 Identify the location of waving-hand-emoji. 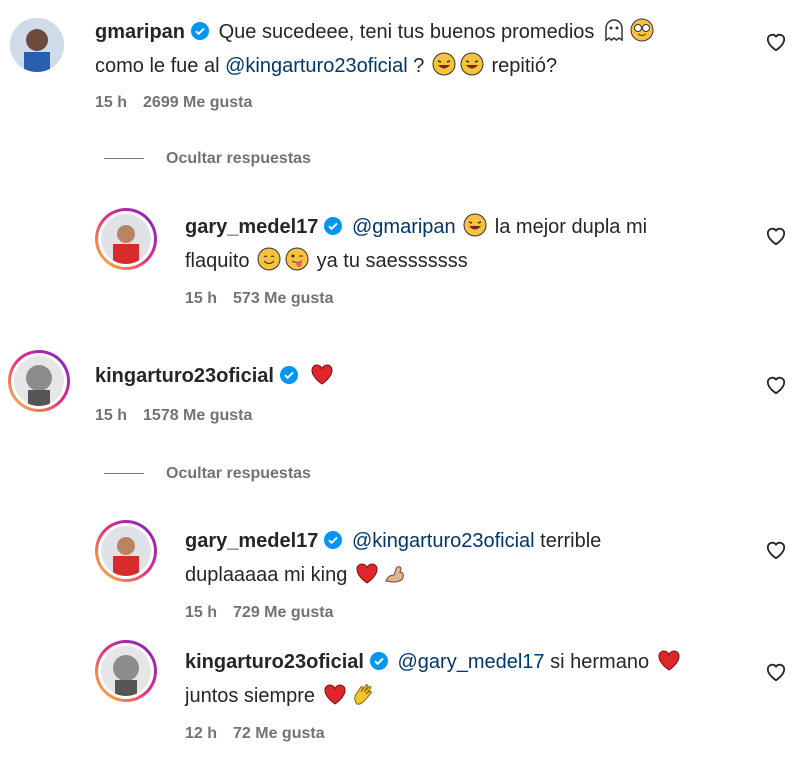
(363, 694).